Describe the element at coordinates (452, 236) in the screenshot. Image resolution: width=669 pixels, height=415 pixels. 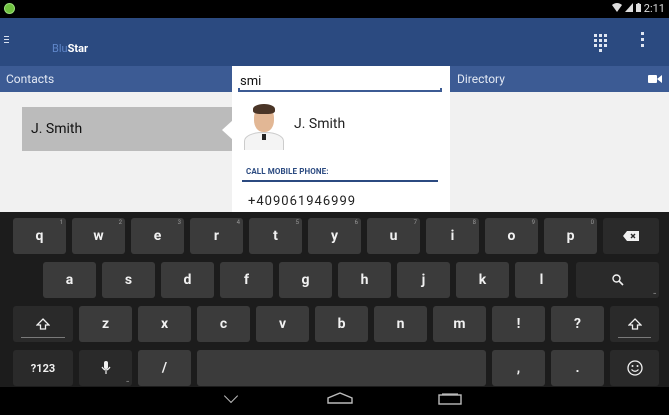
I see `key-i: i8` at that location.